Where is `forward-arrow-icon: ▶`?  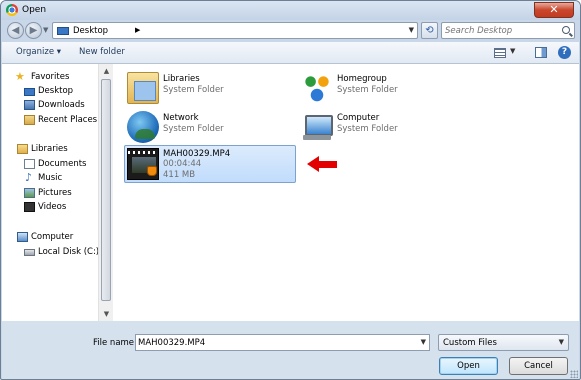 forward-arrow-icon: ▶ is located at coordinates (33, 30).